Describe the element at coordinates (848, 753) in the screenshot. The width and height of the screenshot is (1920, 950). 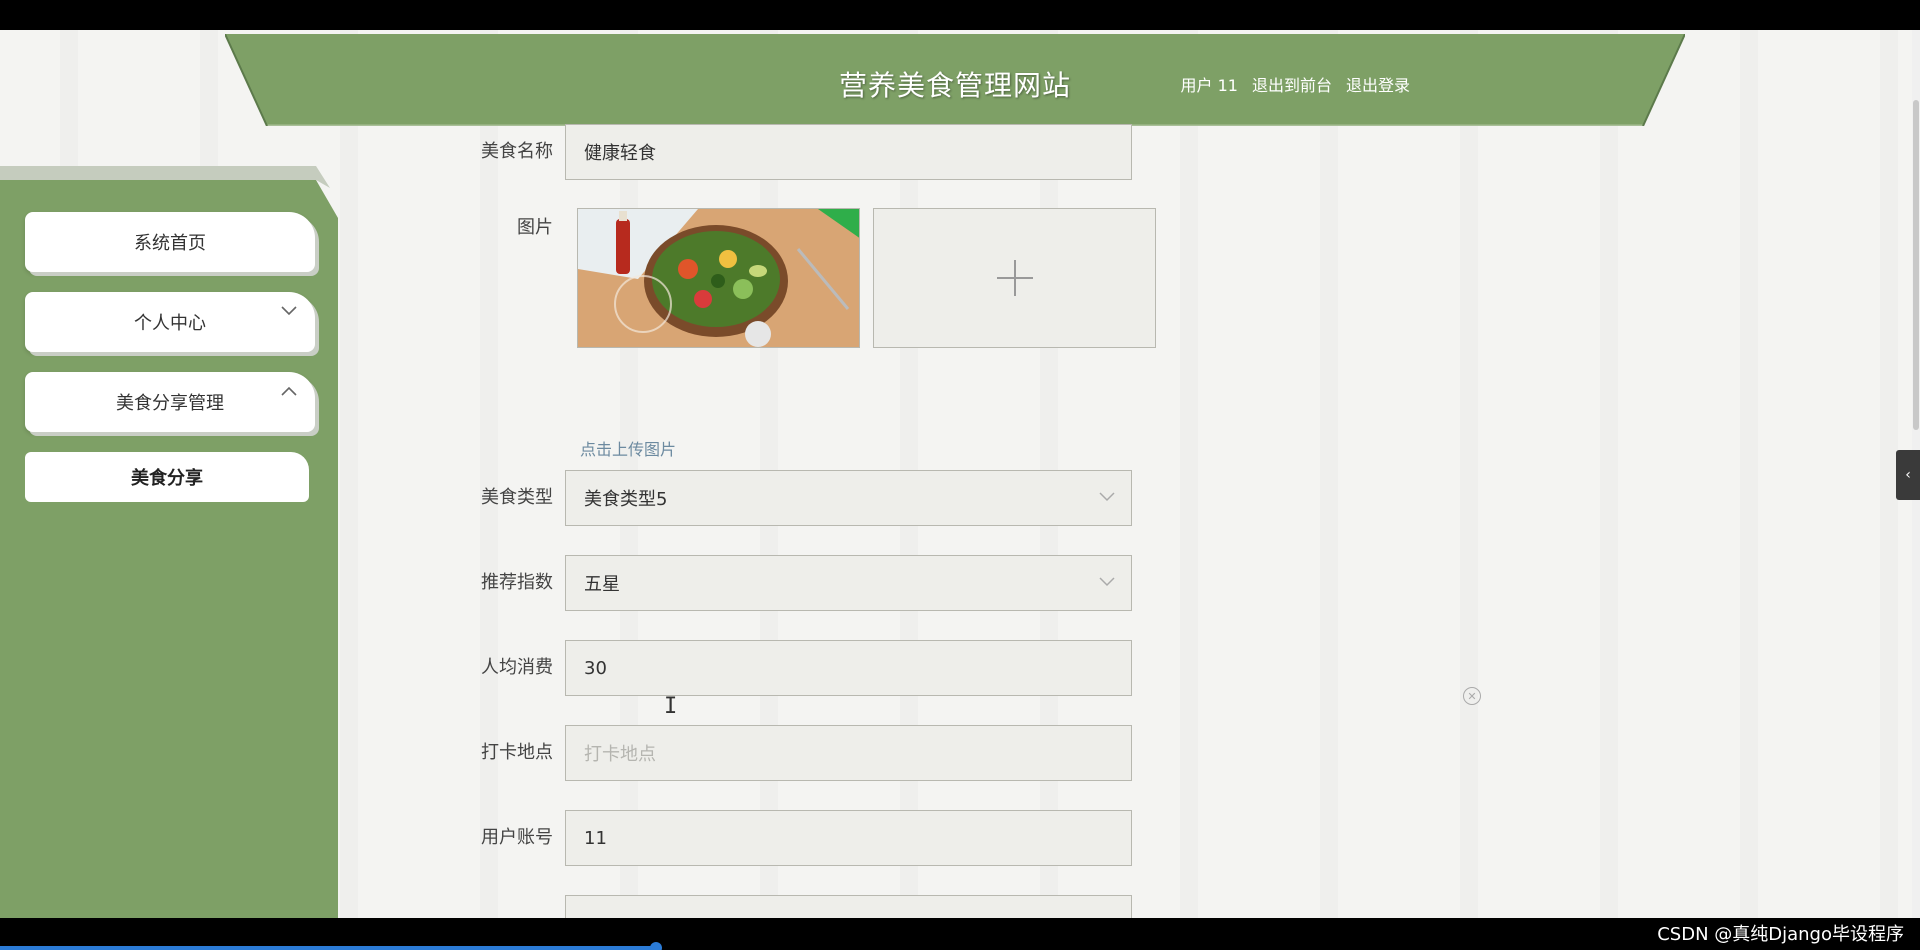
I see `check-in-location-input: 打卡地点` at that location.